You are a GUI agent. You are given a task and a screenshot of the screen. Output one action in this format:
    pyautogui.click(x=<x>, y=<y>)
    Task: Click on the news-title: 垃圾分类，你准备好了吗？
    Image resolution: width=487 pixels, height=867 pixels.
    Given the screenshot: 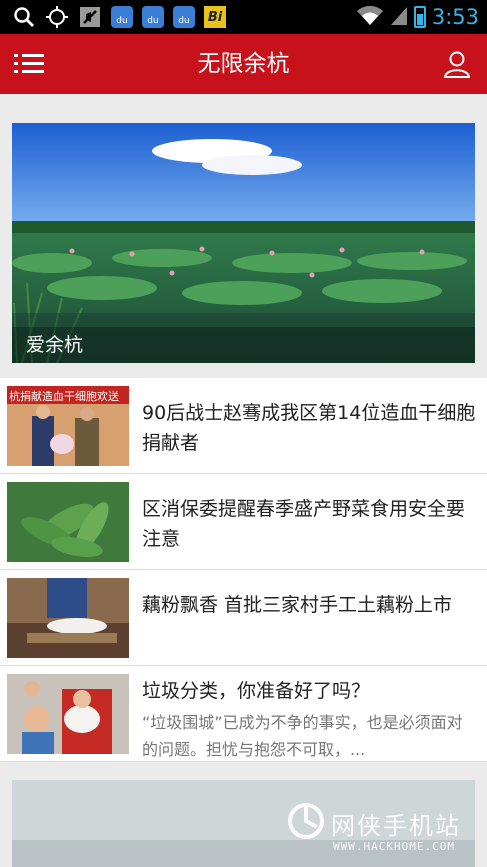 What is the action you would take?
    pyautogui.click(x=256, y=691)
    